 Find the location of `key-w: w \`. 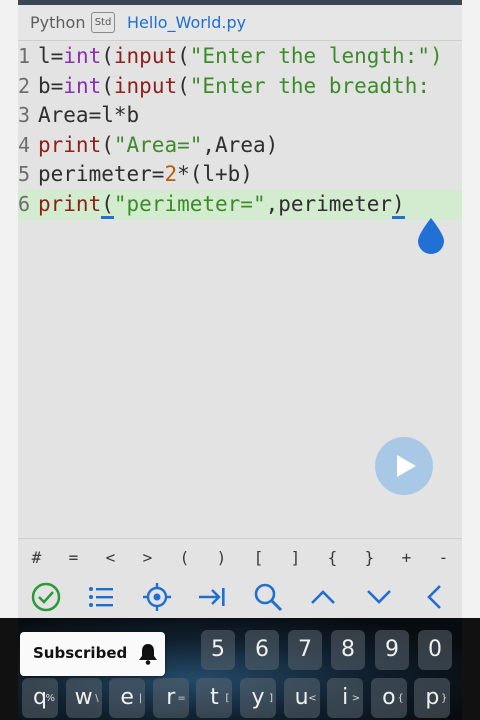

key-w: w \ is located at coordinates (83, 698).